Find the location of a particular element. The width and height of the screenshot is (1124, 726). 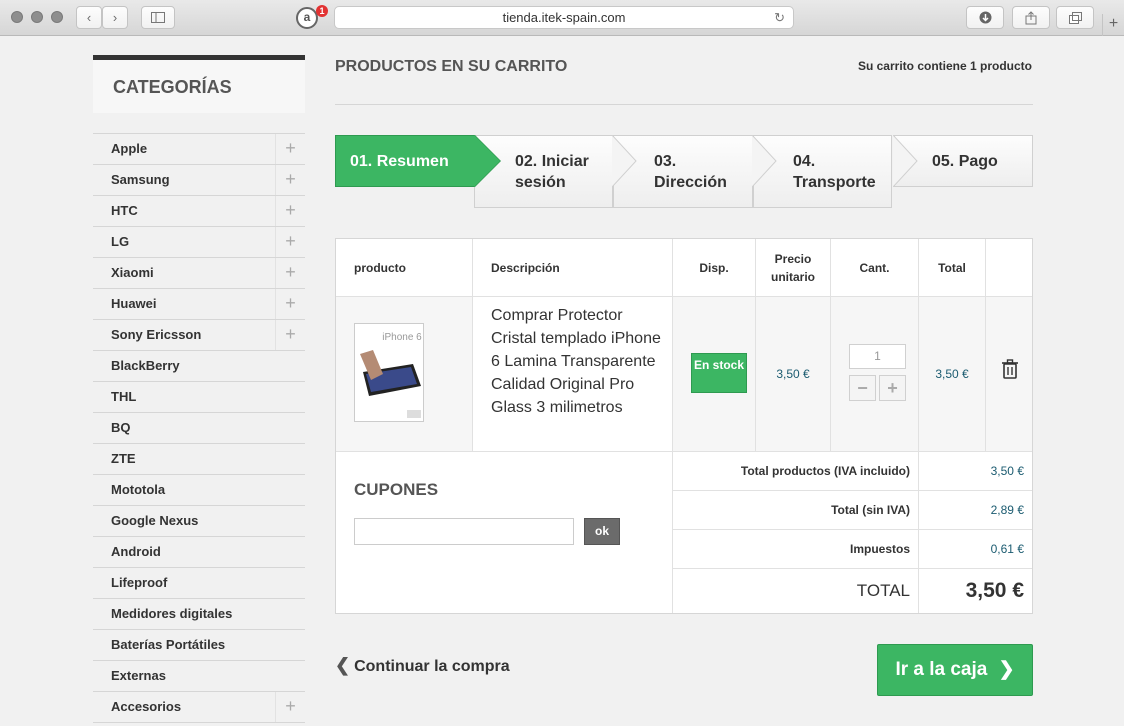

coupon-ok-button: ok is located at coordinates (602, 531).